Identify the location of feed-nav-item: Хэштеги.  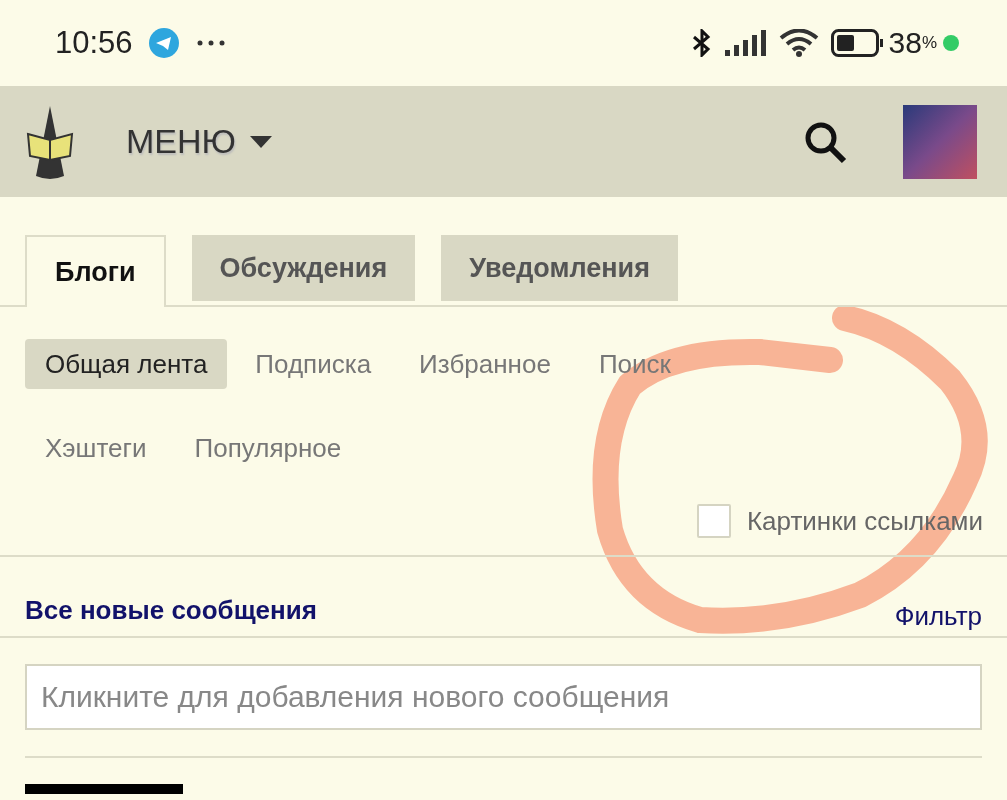
(96, 448).